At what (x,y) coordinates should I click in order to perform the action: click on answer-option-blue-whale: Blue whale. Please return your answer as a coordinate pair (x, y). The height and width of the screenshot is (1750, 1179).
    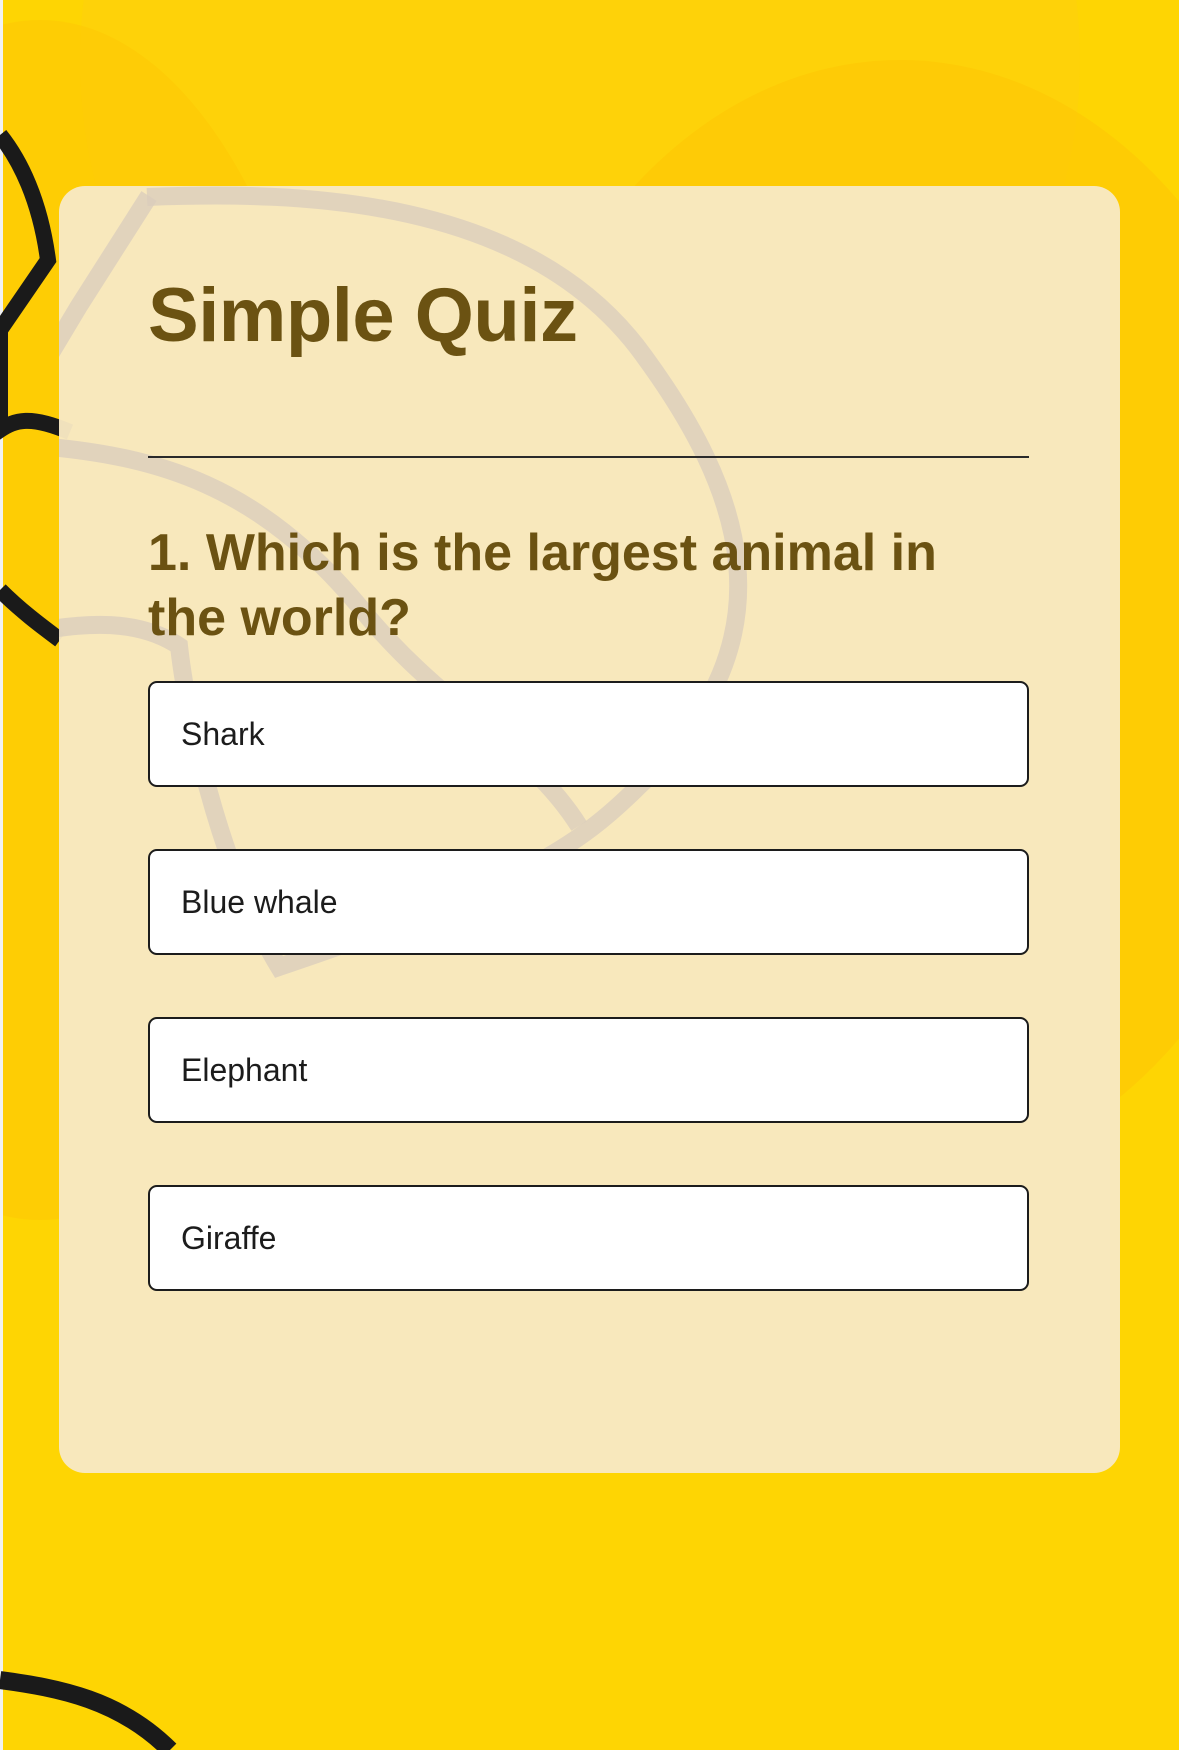
    Looking at the image, I should click on (588, 902).